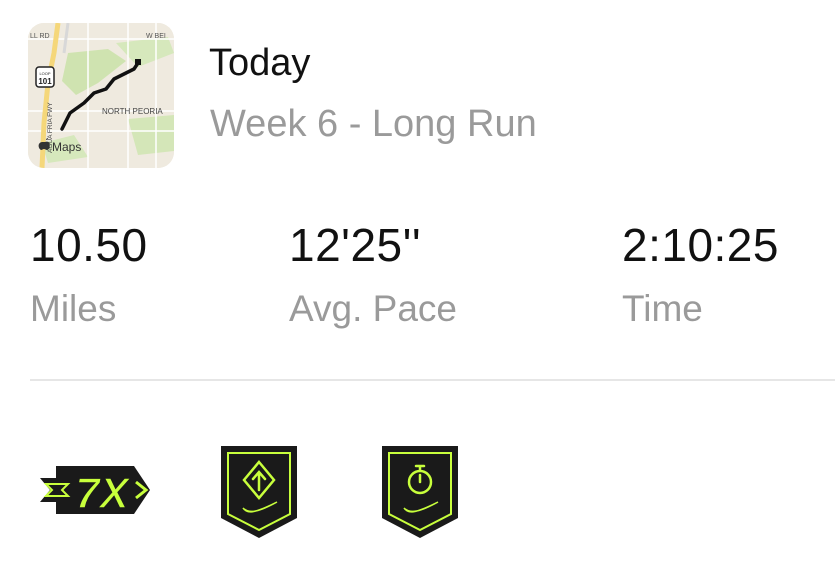 This screenshot has width=835, height=584. I want to click on map-label-top-right: W BEI, so click(156, 36).